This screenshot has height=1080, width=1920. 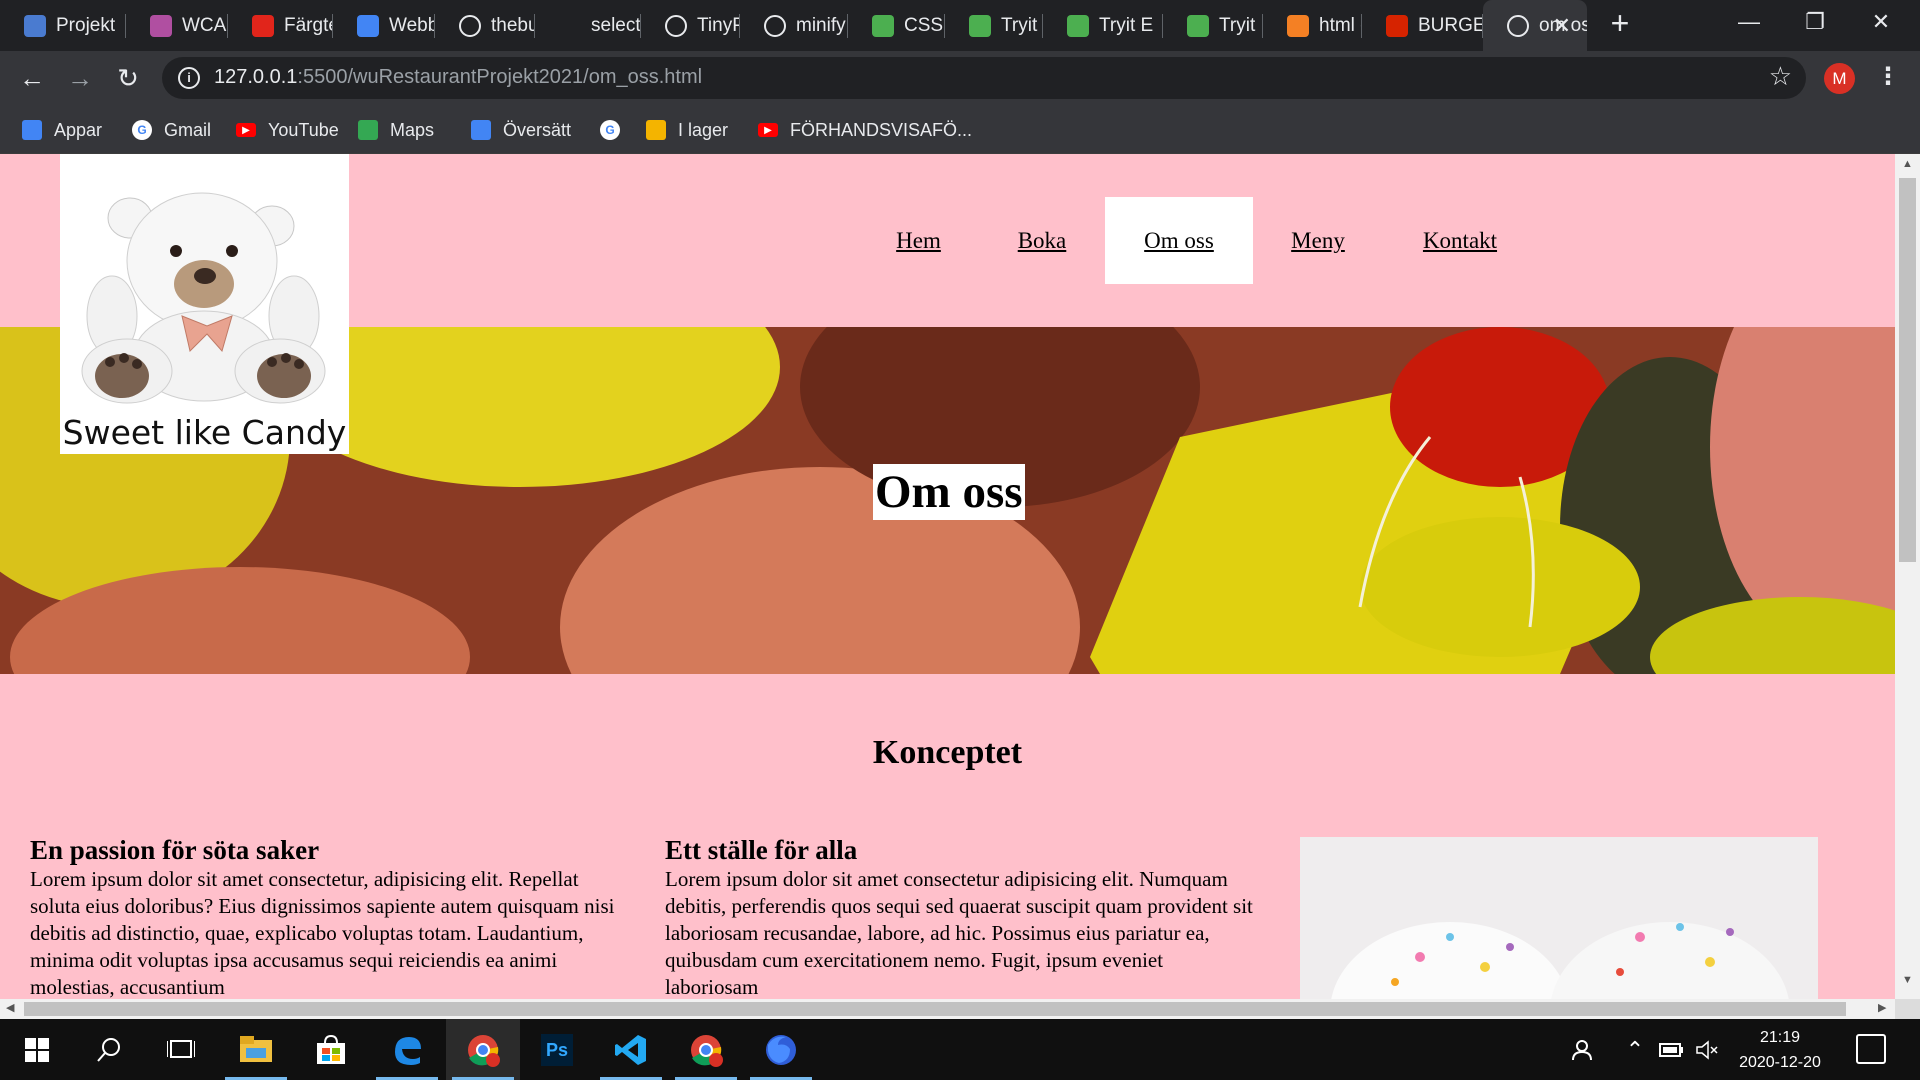 I want to click on bookmark-star-icon: ☆, so click(x=1780, y=76).